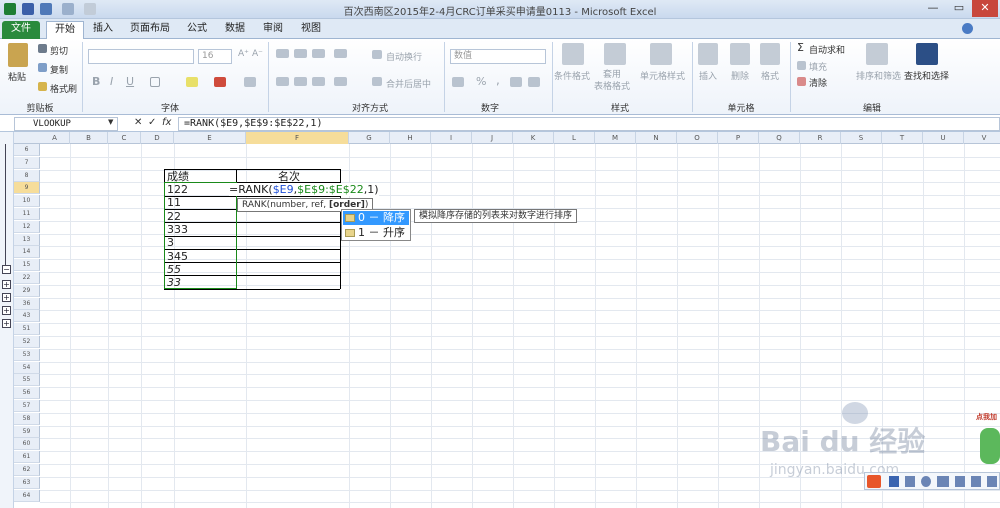  I want to click on format-cells-icon, so click(770, 54).